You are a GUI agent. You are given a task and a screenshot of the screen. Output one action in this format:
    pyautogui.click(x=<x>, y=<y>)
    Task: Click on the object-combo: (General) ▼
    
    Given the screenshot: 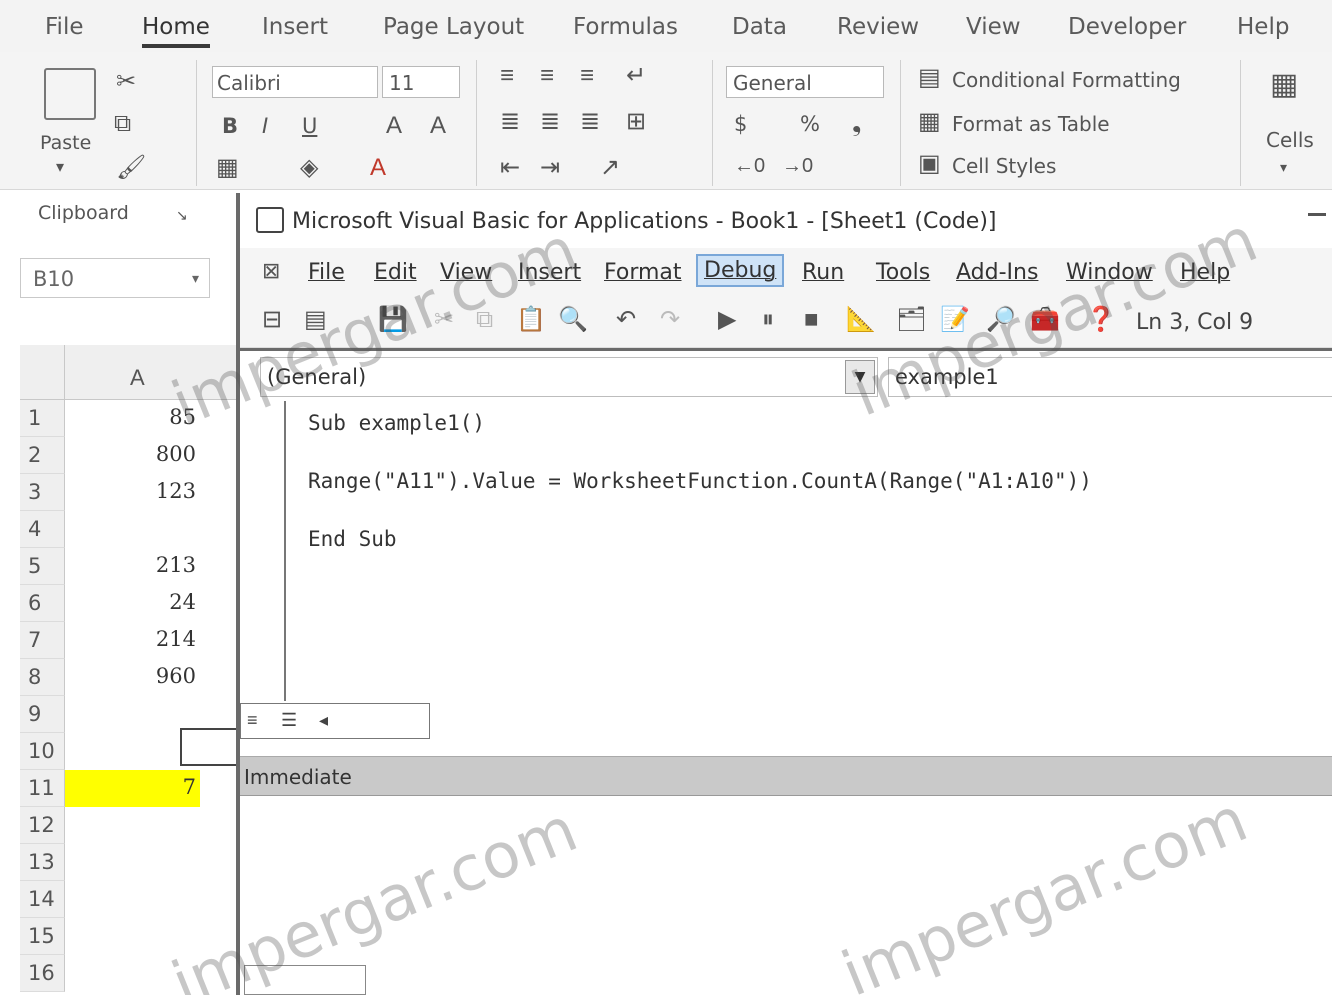 What is the action you would take?
    pyautogui.click(x=569, y=377)
    